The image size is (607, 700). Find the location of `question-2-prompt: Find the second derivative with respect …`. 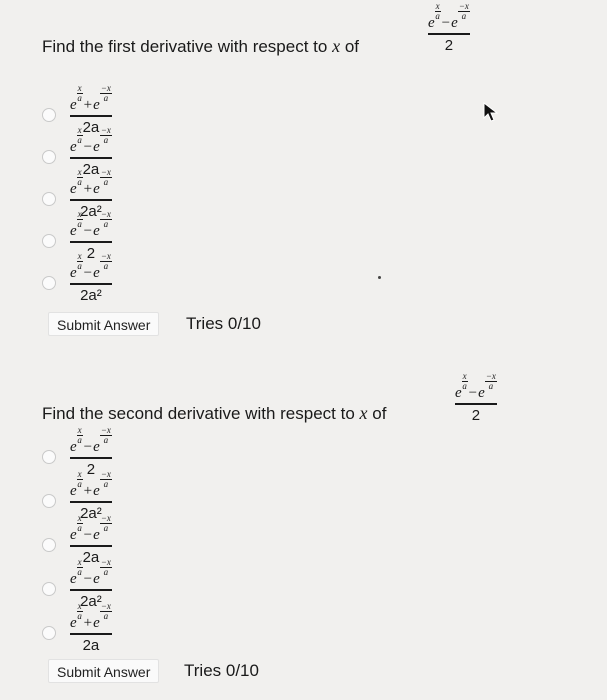

question-2-prompt: Find the second derivative with respect … is located at coordinates (214, 413).